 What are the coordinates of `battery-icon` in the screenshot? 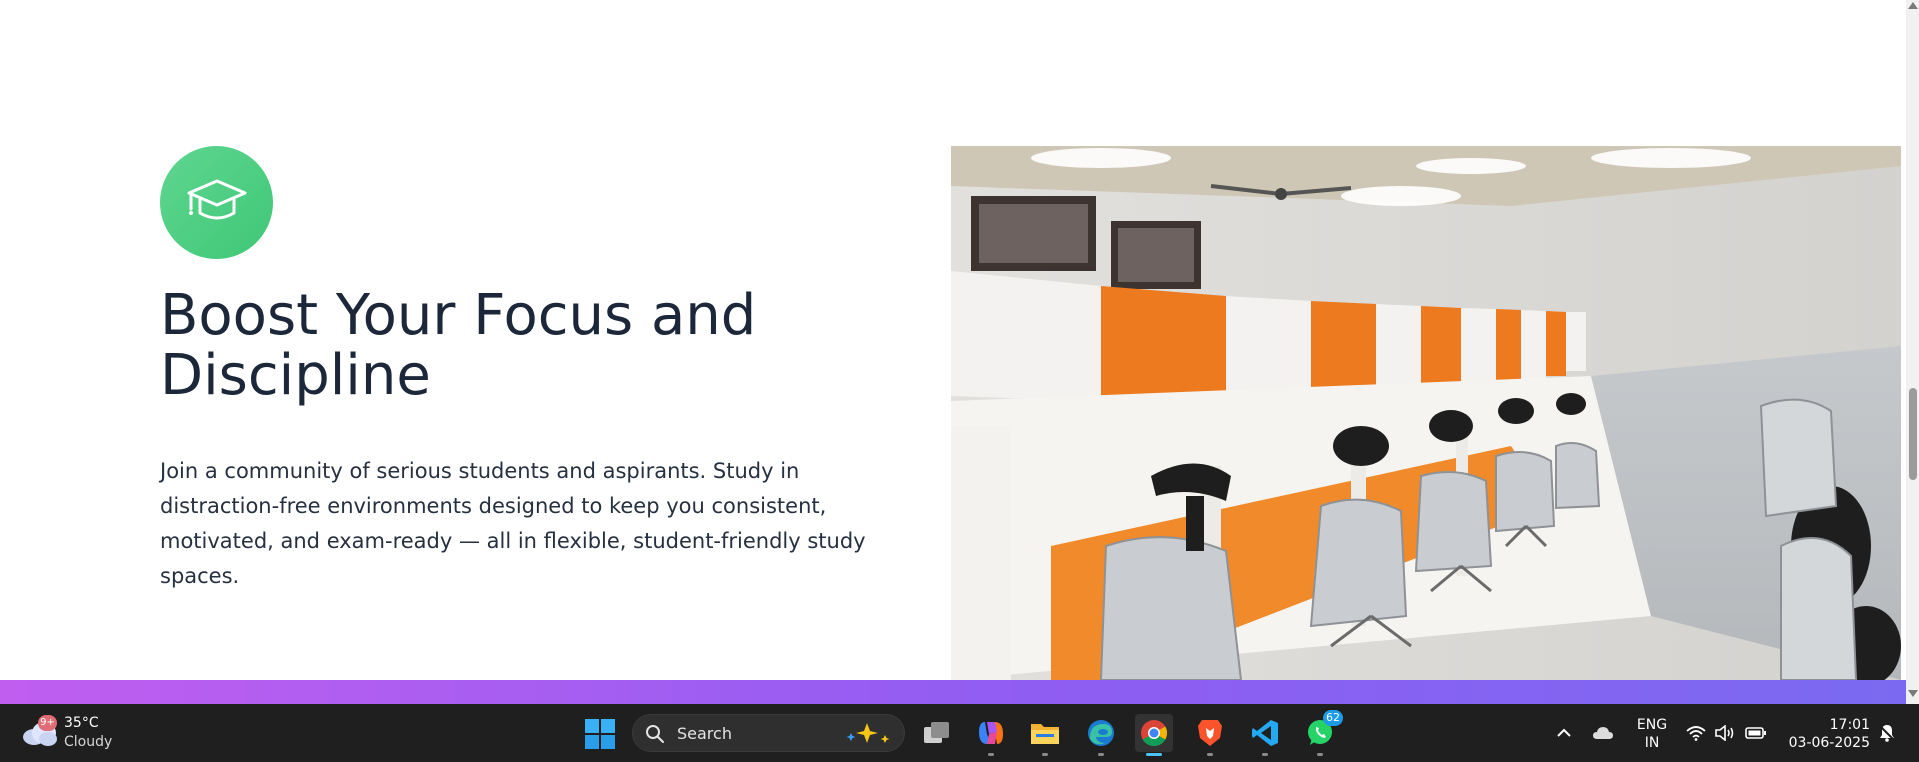 It's located at (1755, 733).